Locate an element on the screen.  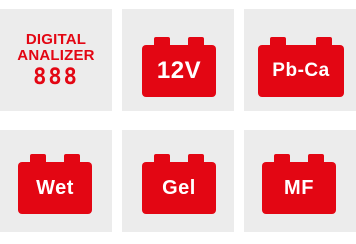
analizer-label: ANALIZER is located at coordinates (56, 55).